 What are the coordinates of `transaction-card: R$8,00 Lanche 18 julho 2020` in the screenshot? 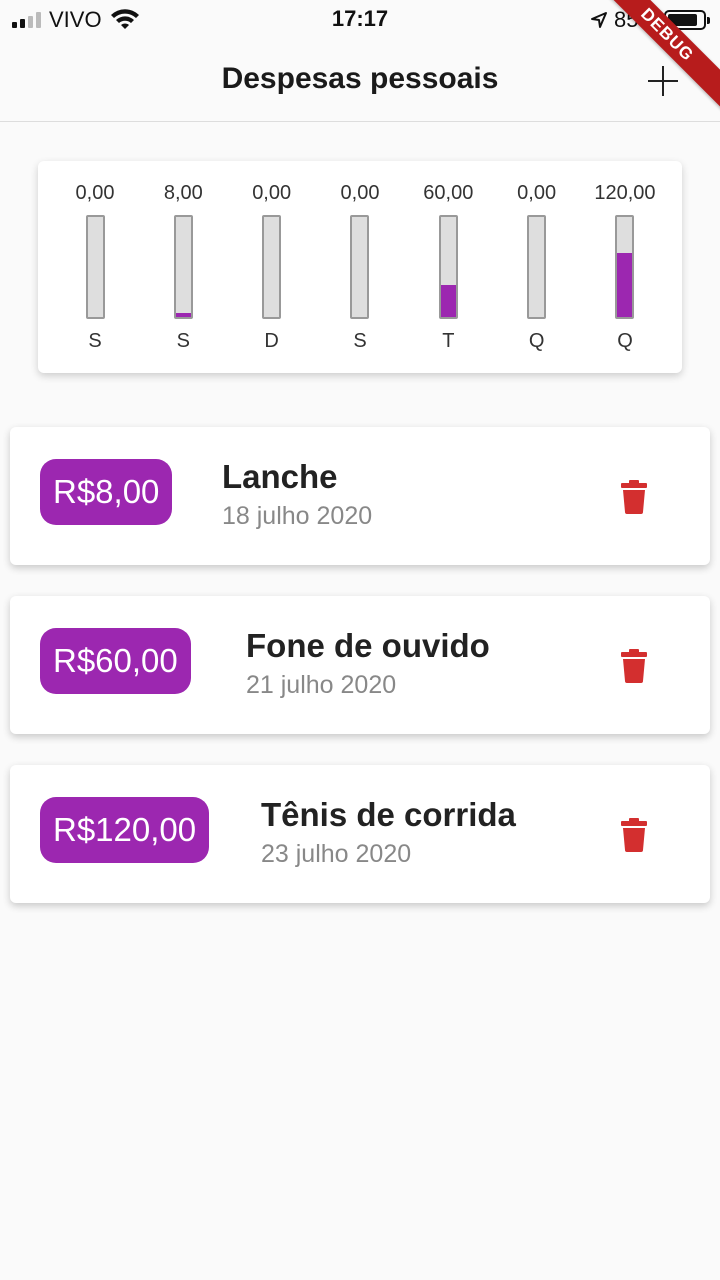 It's located at (360, 496).